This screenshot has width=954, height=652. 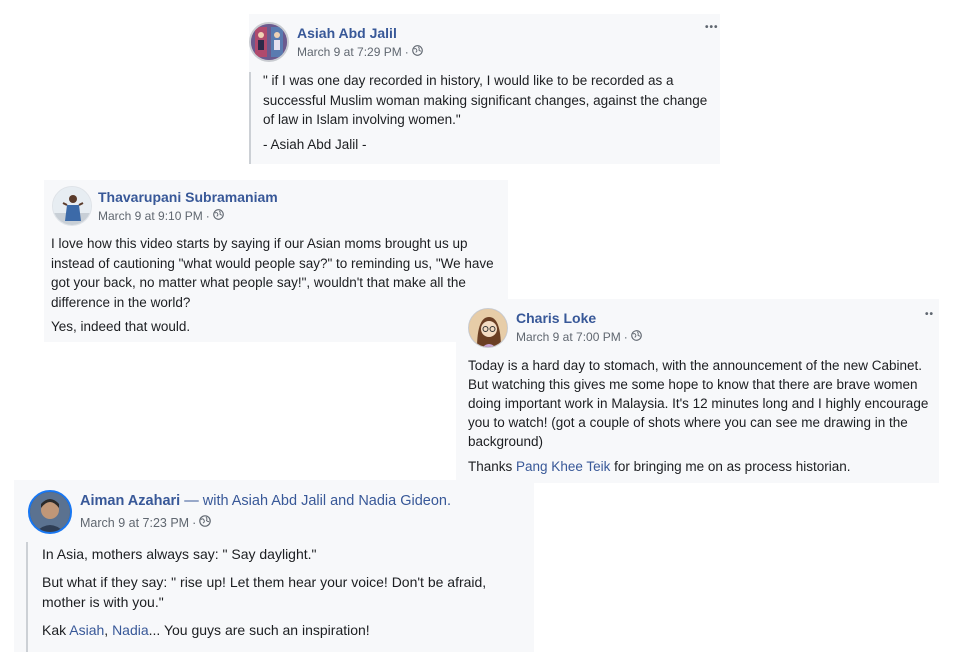 I want to click on more-options-button: •••, so click(x=712, y=27).